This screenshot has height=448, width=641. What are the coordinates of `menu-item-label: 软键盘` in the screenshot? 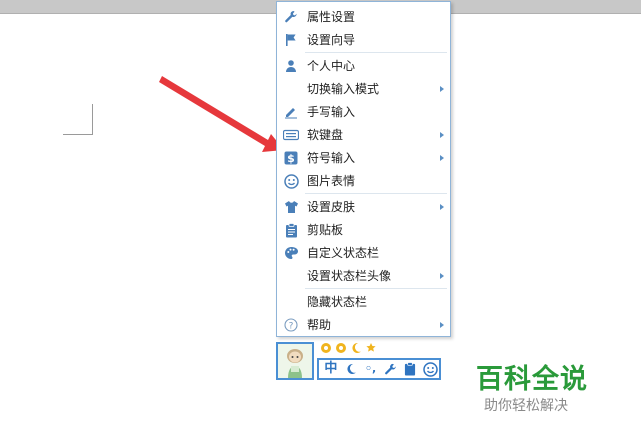 It's located at (325, 135).